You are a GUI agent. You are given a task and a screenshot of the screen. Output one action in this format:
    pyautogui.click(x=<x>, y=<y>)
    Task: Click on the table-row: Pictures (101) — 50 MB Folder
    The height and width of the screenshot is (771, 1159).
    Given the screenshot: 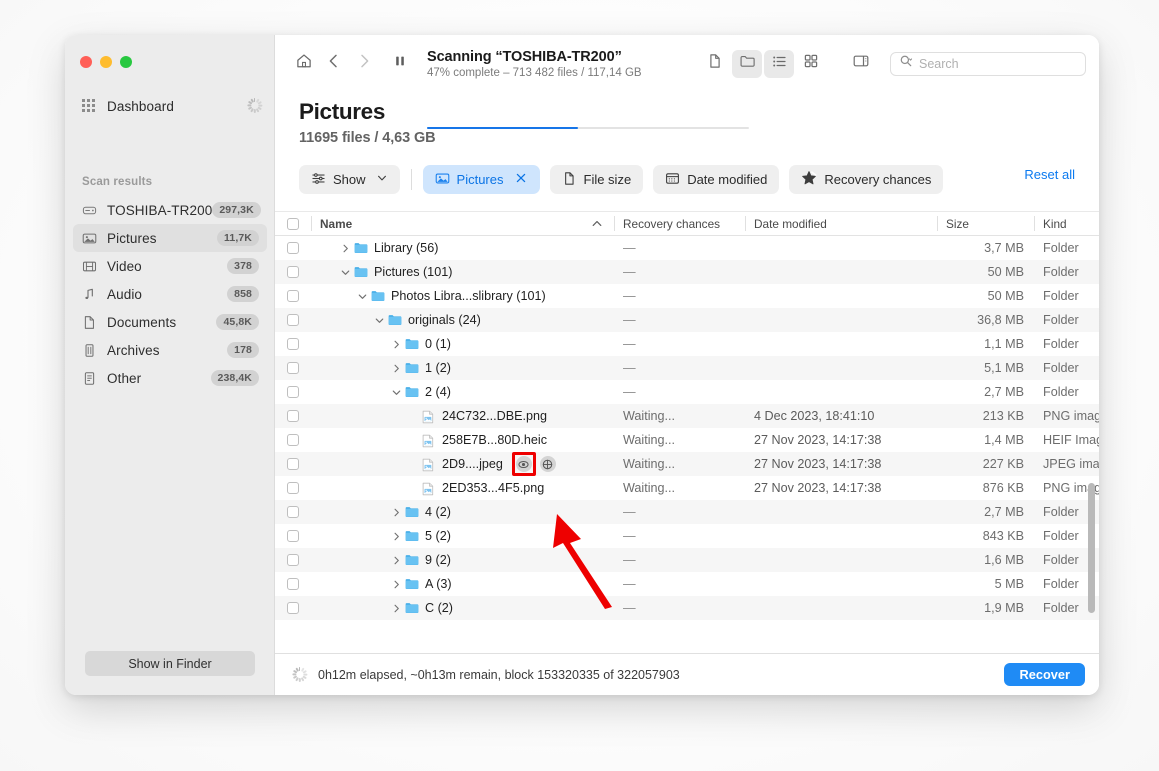 What is the action you would take?
    pyautogui.click(x=687, y=272)
    